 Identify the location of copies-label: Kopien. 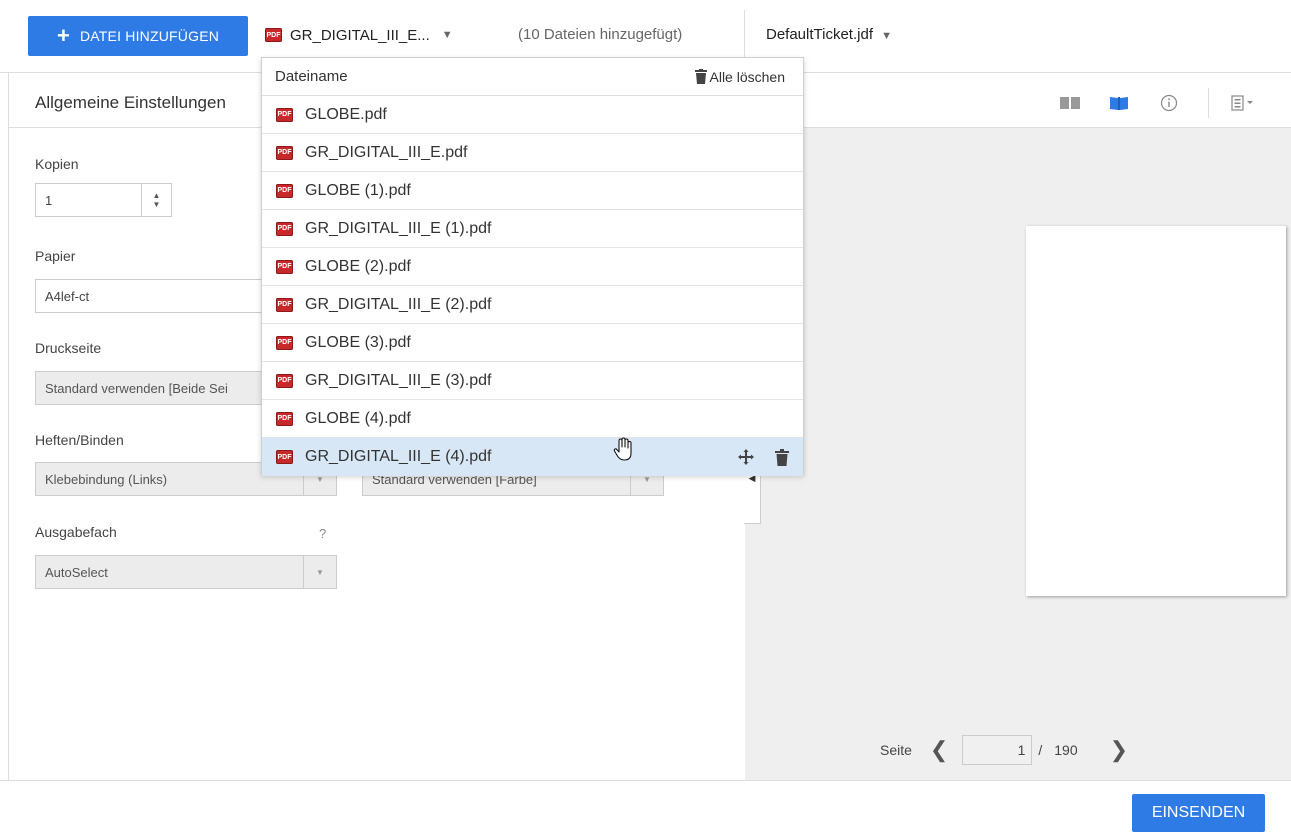
(57, 164).